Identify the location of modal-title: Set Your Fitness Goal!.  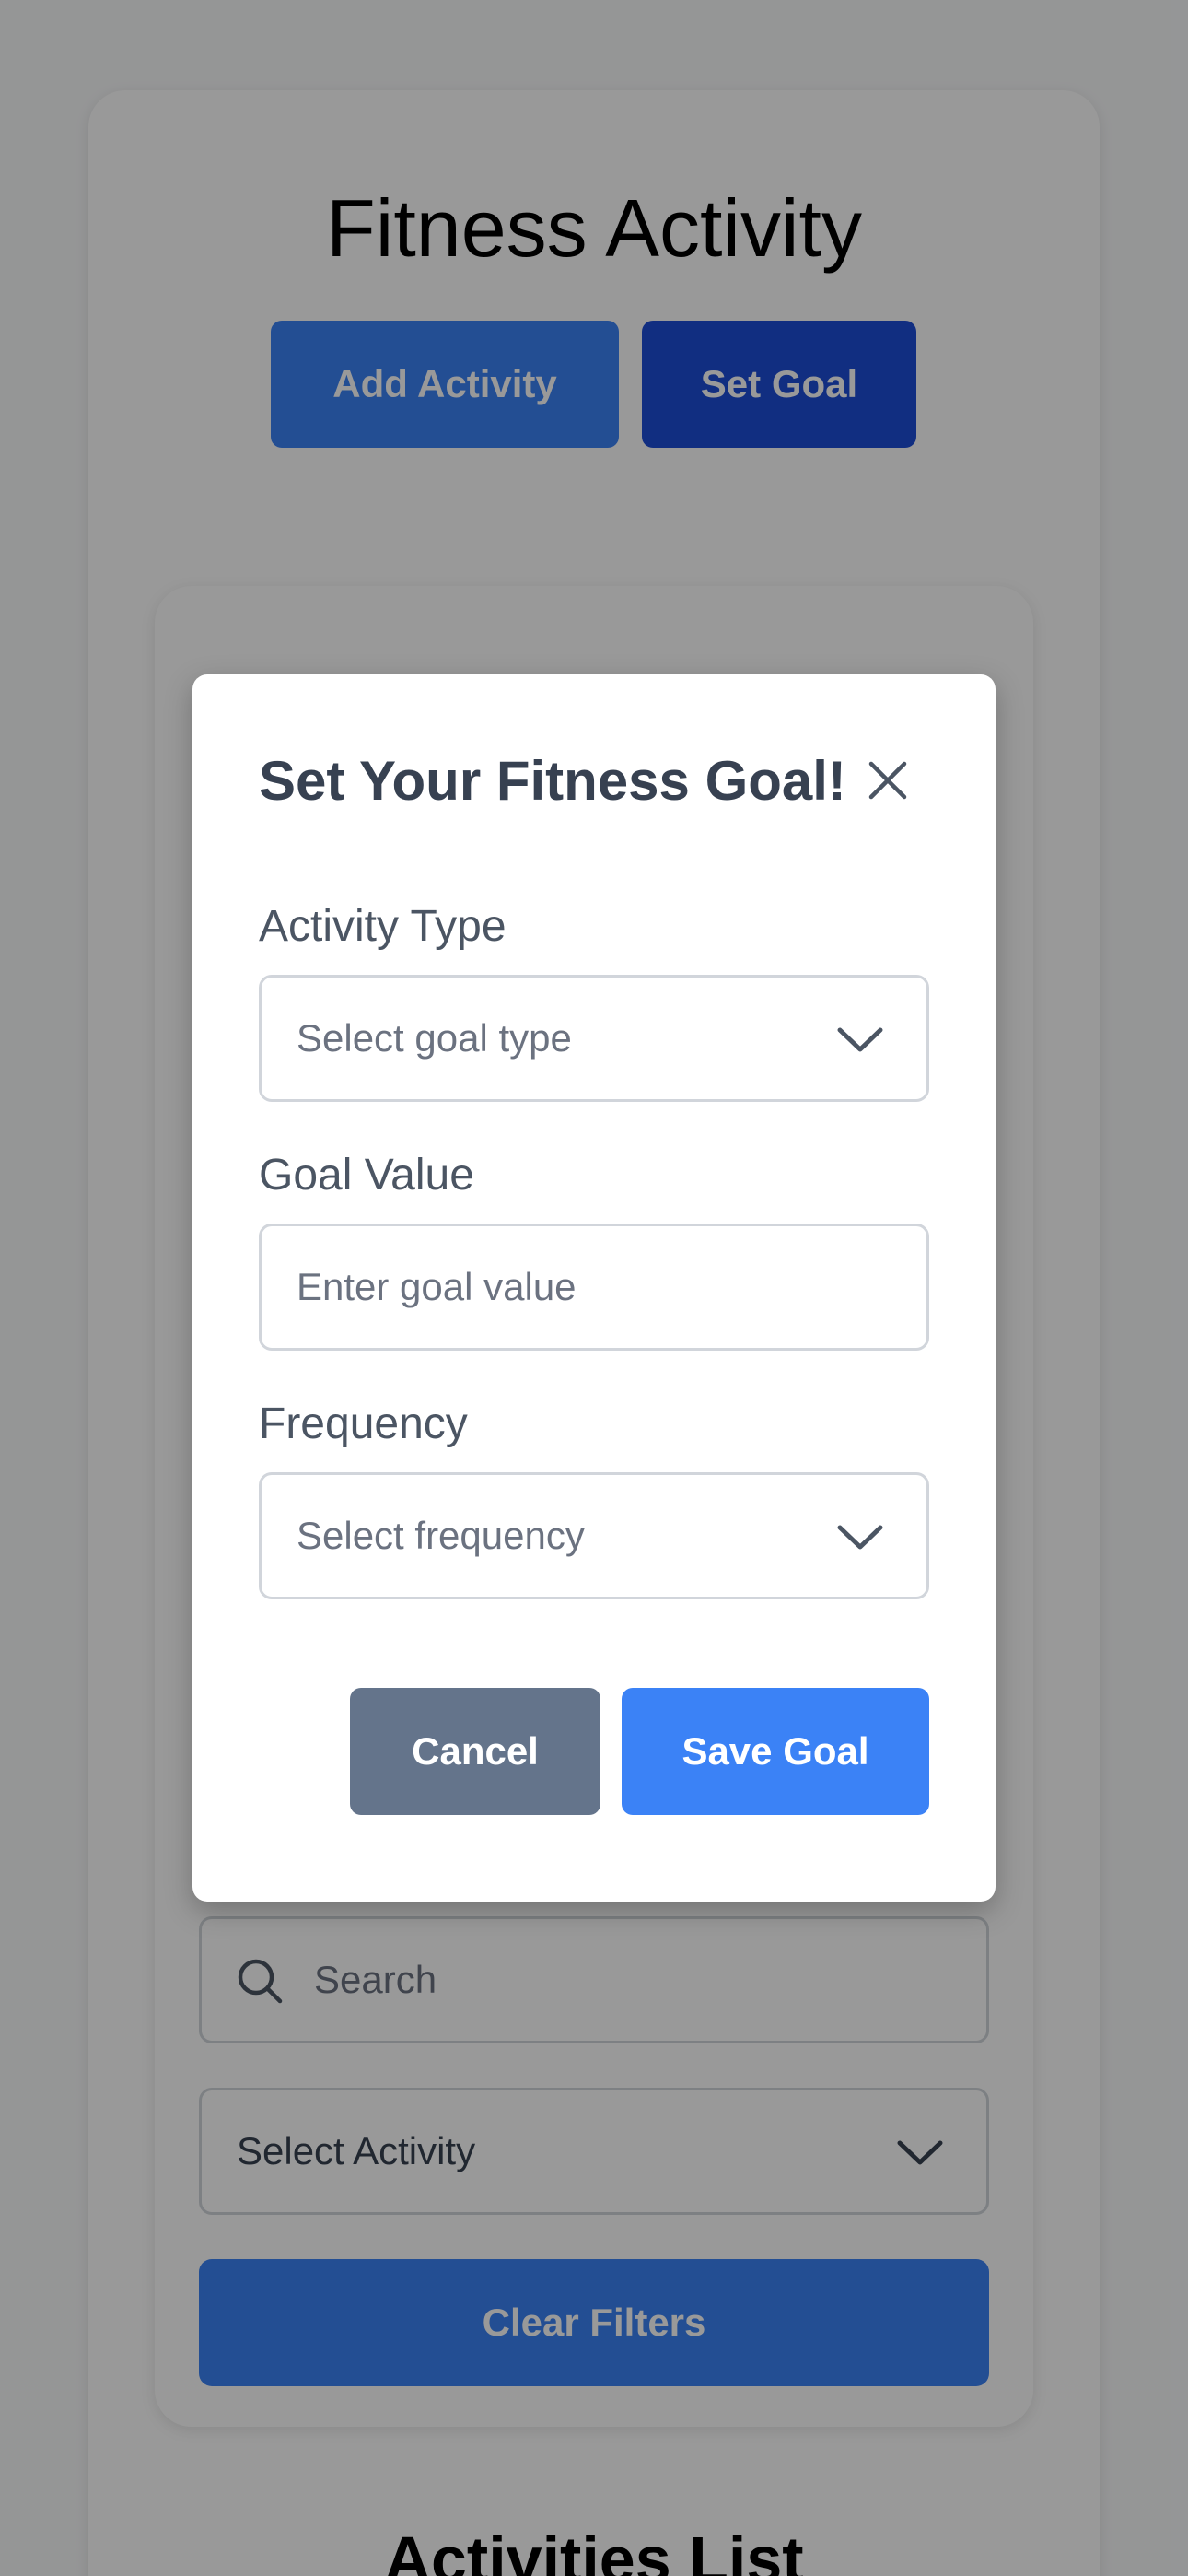
(552, 781).